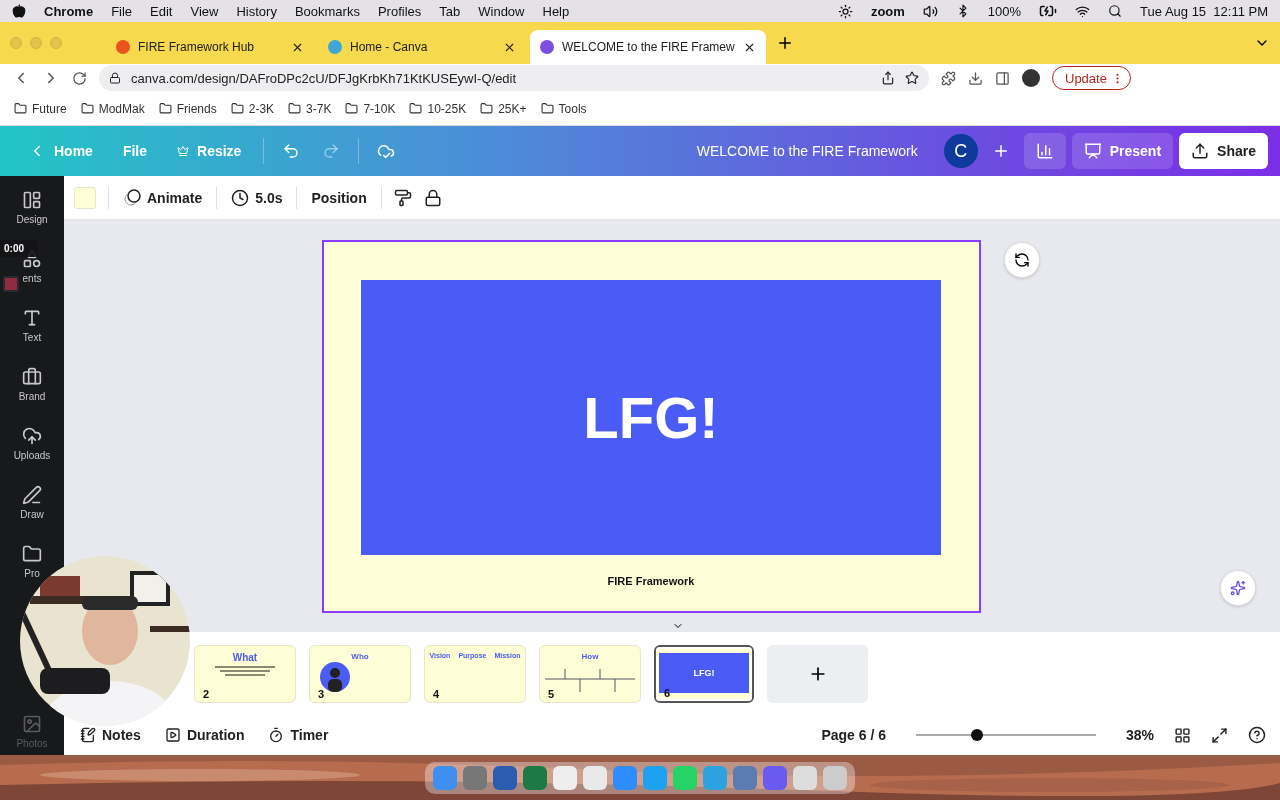 Image resolution: width=1280 pixels, height=800 pixels. I want to click on volume-icon, so click(930, 11).